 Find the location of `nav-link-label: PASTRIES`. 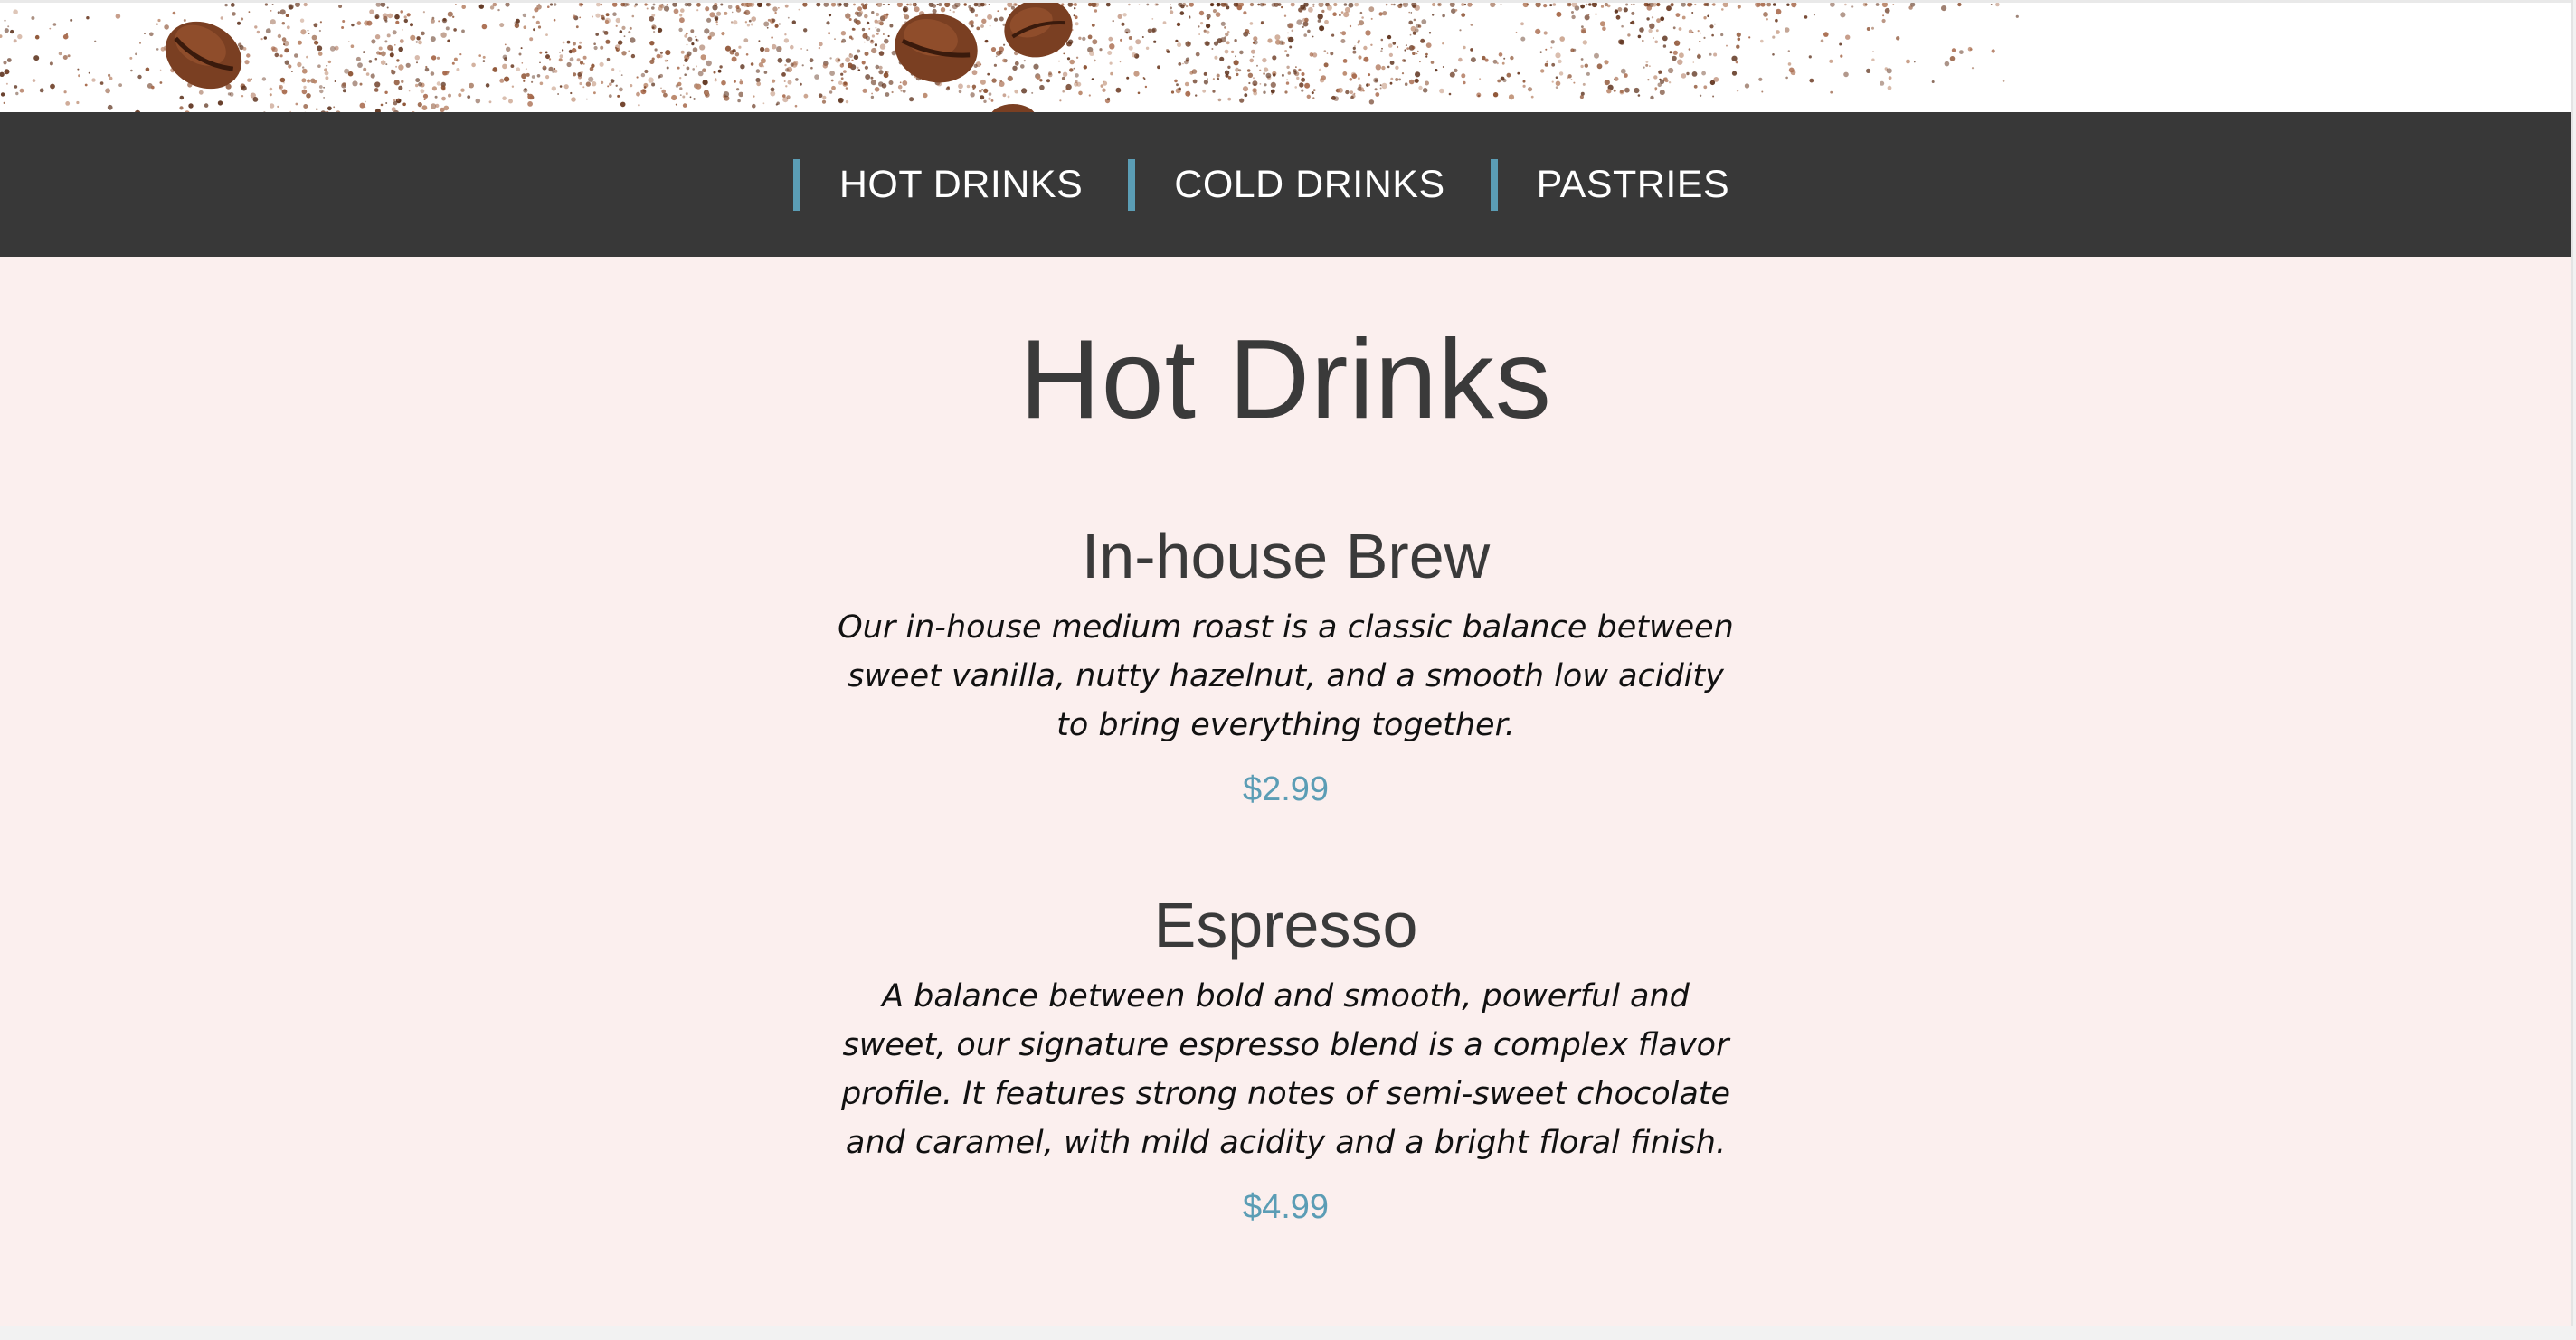

nav-link-label: PASTRIES is located at coordinates (1633, 185).